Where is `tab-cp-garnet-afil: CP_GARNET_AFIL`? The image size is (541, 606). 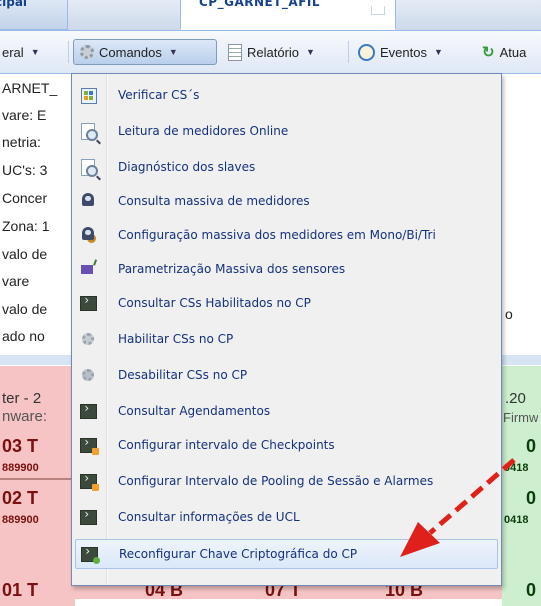 tab-cp-garnet-afil: CP_GARNET_AFIL is located at coordinates (288, 15).